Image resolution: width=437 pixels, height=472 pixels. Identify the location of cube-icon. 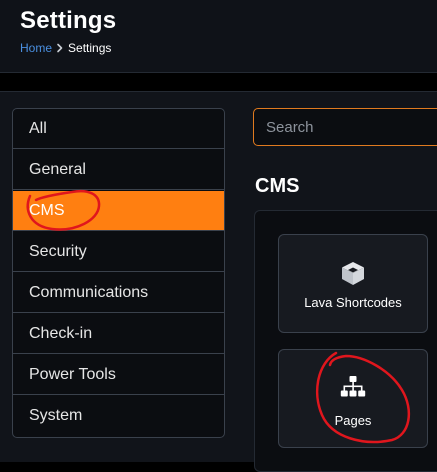
(353, 273).